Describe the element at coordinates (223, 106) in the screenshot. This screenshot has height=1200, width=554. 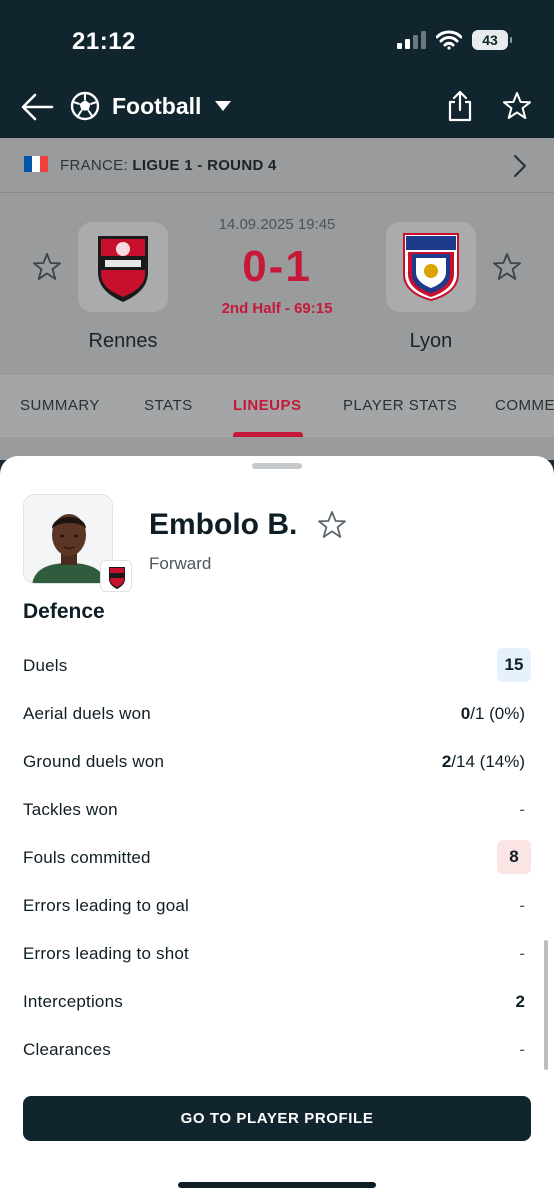
I see `caret-down-icon` at that location.